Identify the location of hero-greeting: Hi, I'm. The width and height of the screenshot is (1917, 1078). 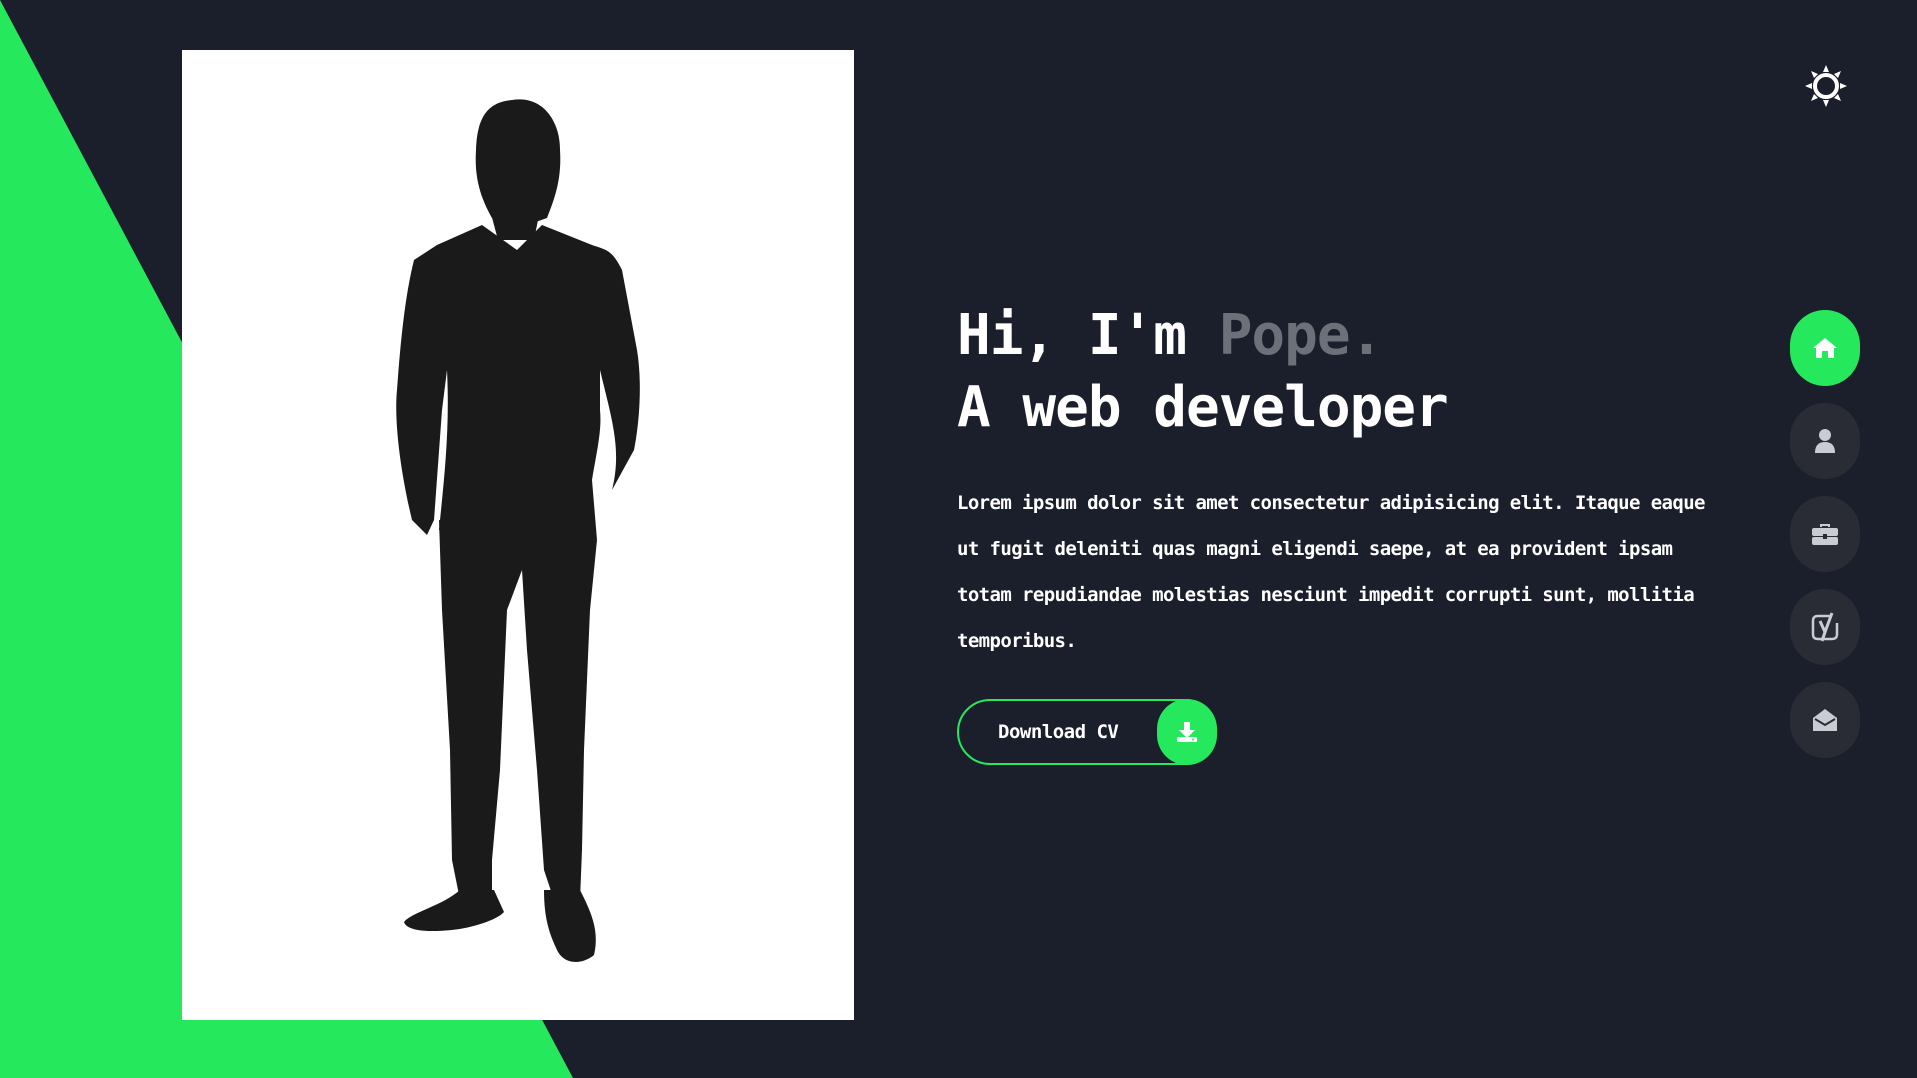
(1088, 335).